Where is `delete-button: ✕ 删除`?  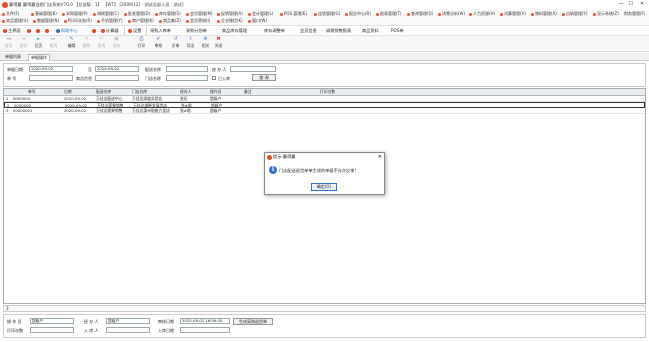 delete-button: ✕ 删除 is located at coordinates (86, 43).